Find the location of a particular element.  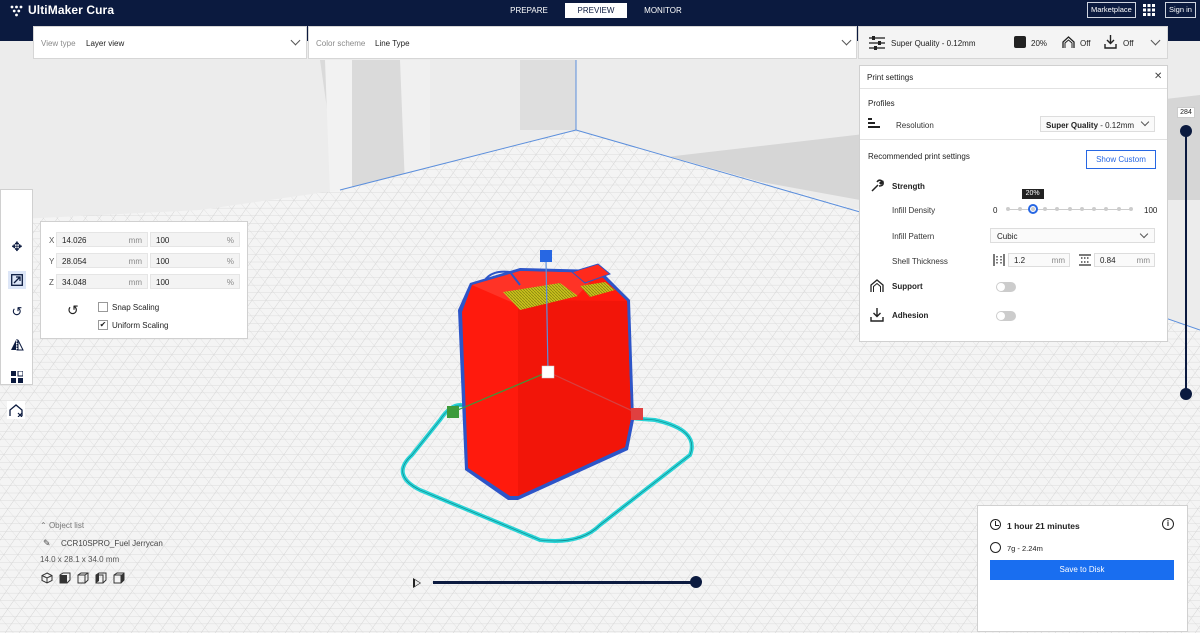

support-toggle is located at coordinates (1006, 287).